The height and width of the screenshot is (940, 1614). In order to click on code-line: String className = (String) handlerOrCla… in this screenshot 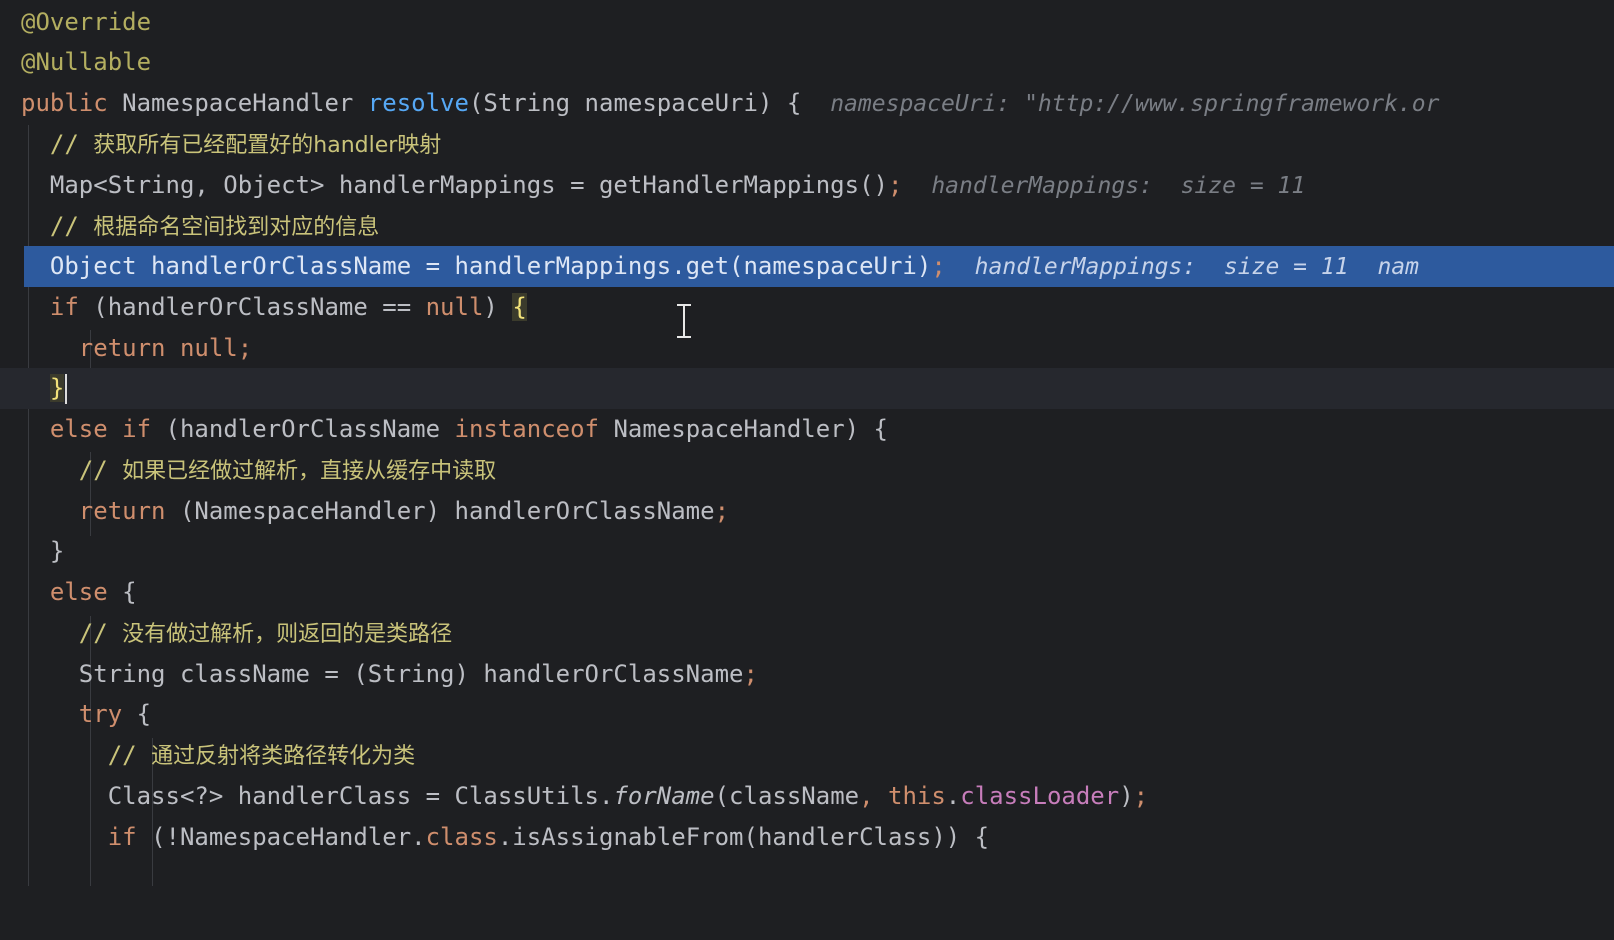, I will do `click(807, 674)`.